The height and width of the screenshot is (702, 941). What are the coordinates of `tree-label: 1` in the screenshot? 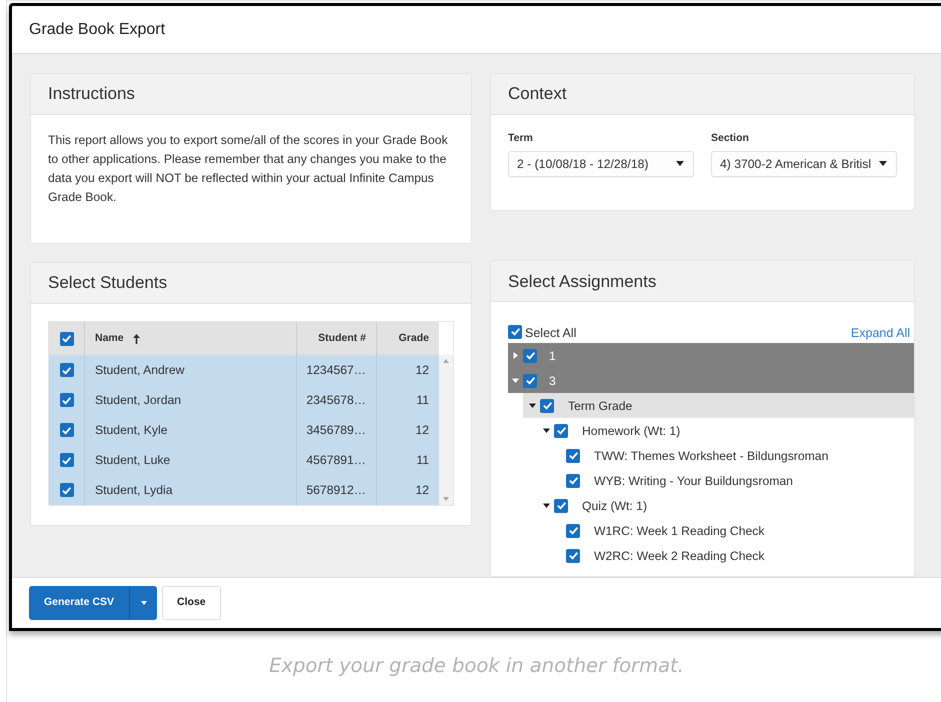 It's located at (552, 356).